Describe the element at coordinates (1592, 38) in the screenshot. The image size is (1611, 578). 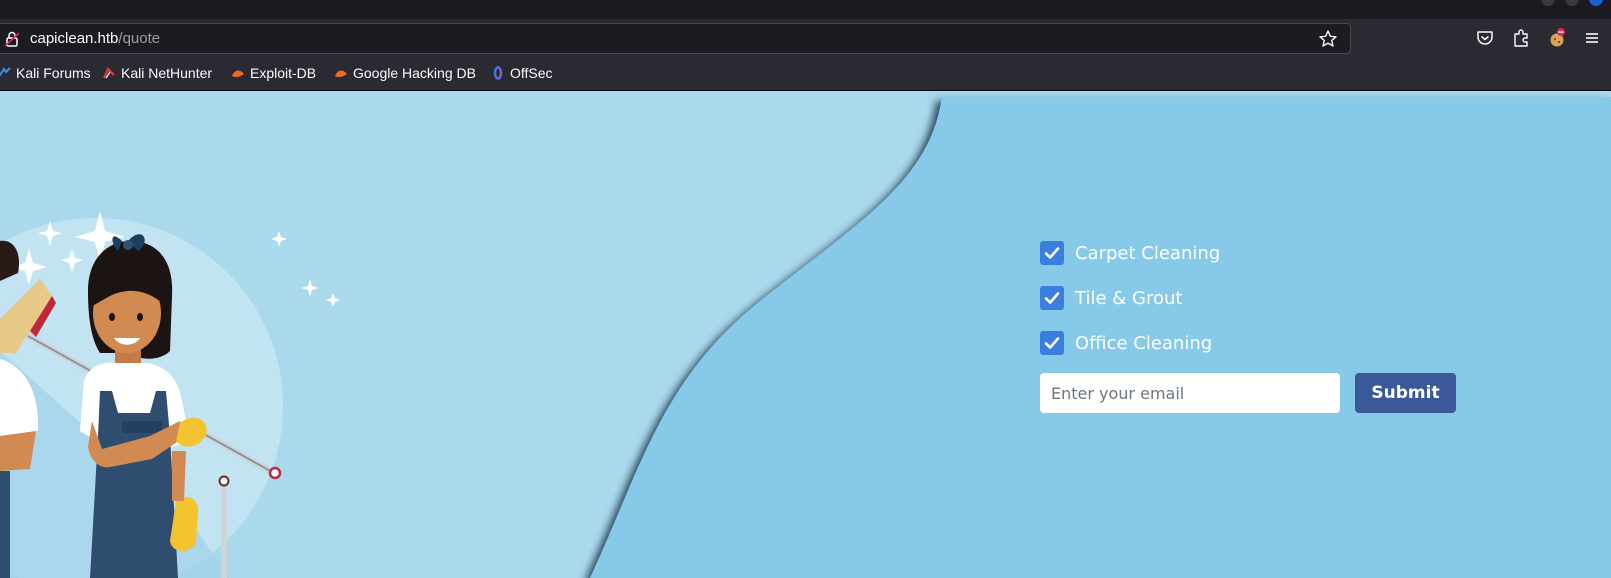
I see `menu-hamburger-icon` at that location.